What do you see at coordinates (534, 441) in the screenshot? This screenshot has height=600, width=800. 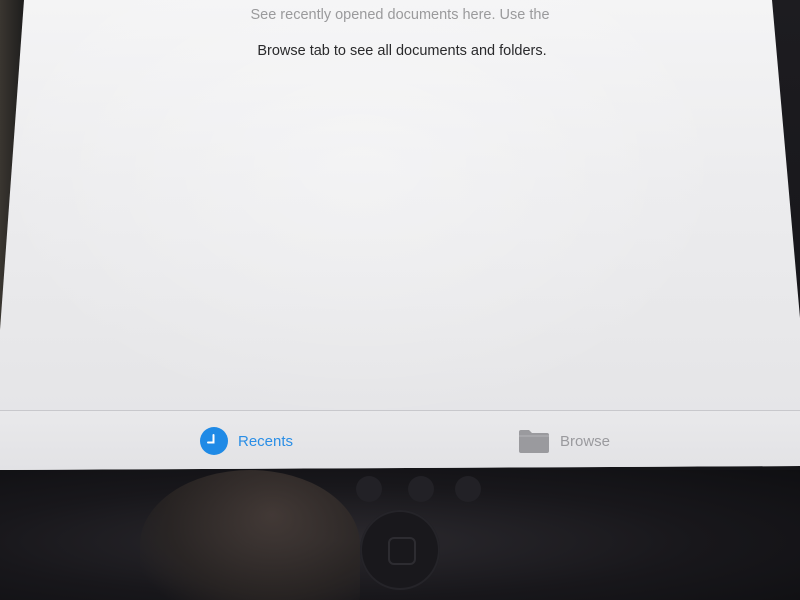 I see `folder-icon` at bounding box center [534, 441].